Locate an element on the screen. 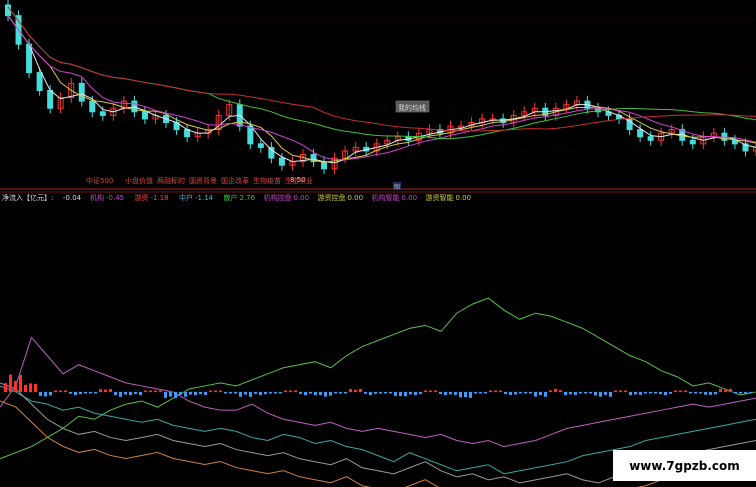  sector-tag: 小盘价值 is located at coordinates (139, 180).